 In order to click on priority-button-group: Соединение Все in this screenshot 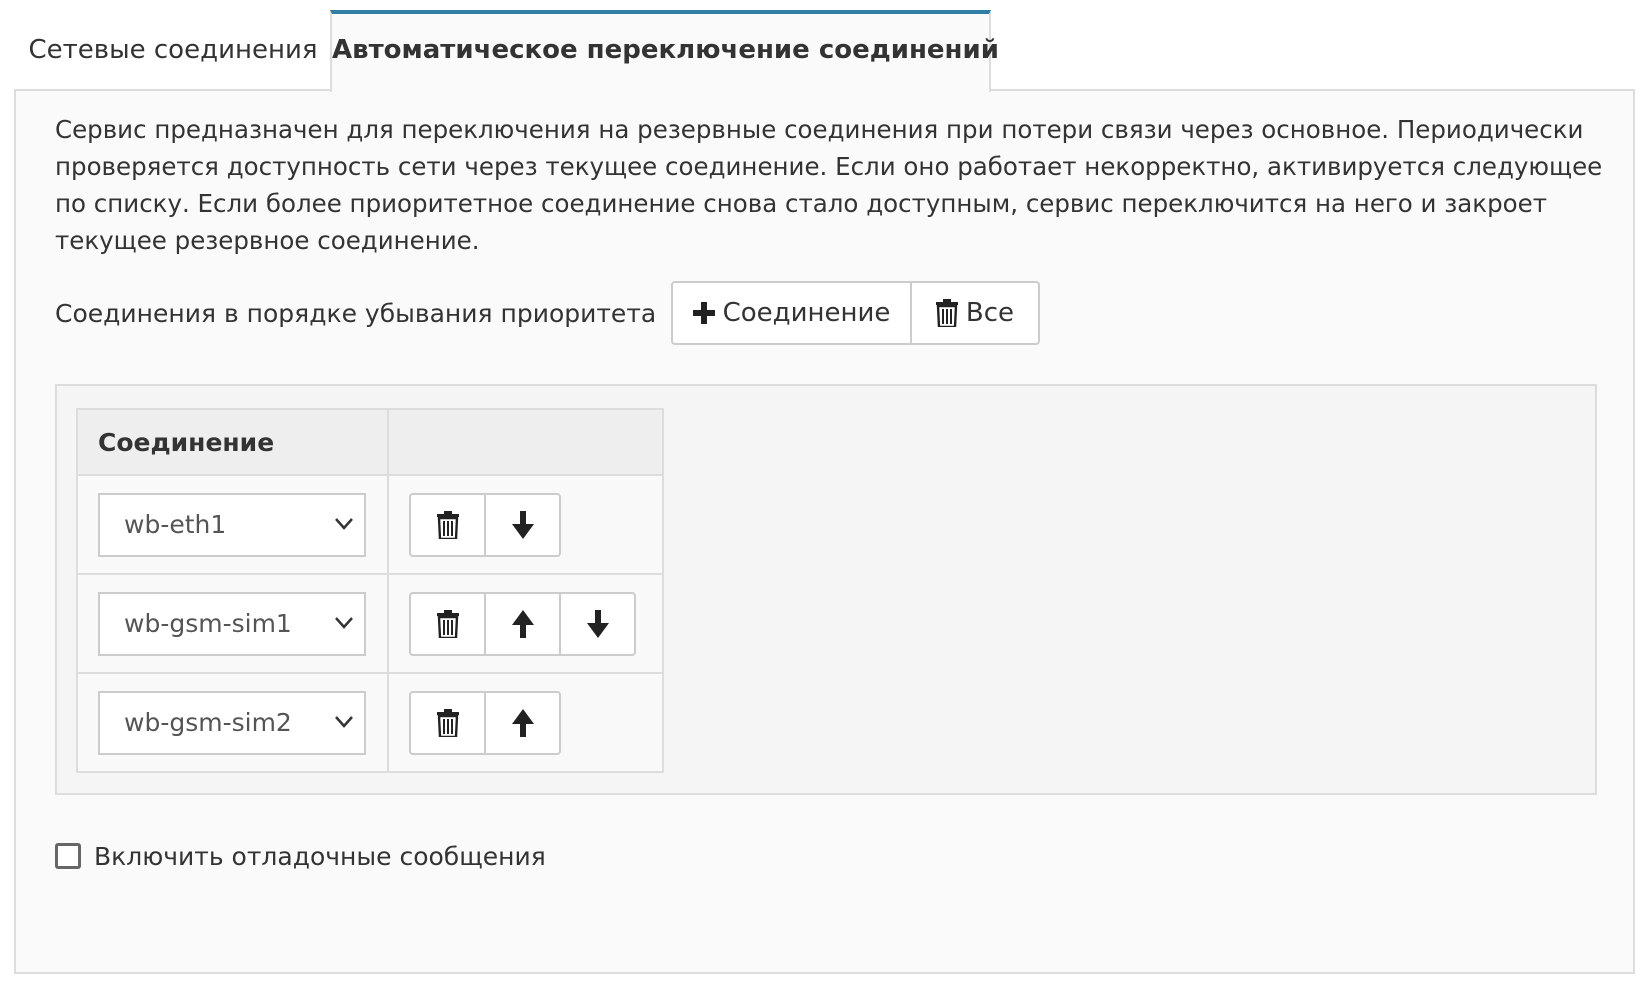, I will do `click(855, 313)`.